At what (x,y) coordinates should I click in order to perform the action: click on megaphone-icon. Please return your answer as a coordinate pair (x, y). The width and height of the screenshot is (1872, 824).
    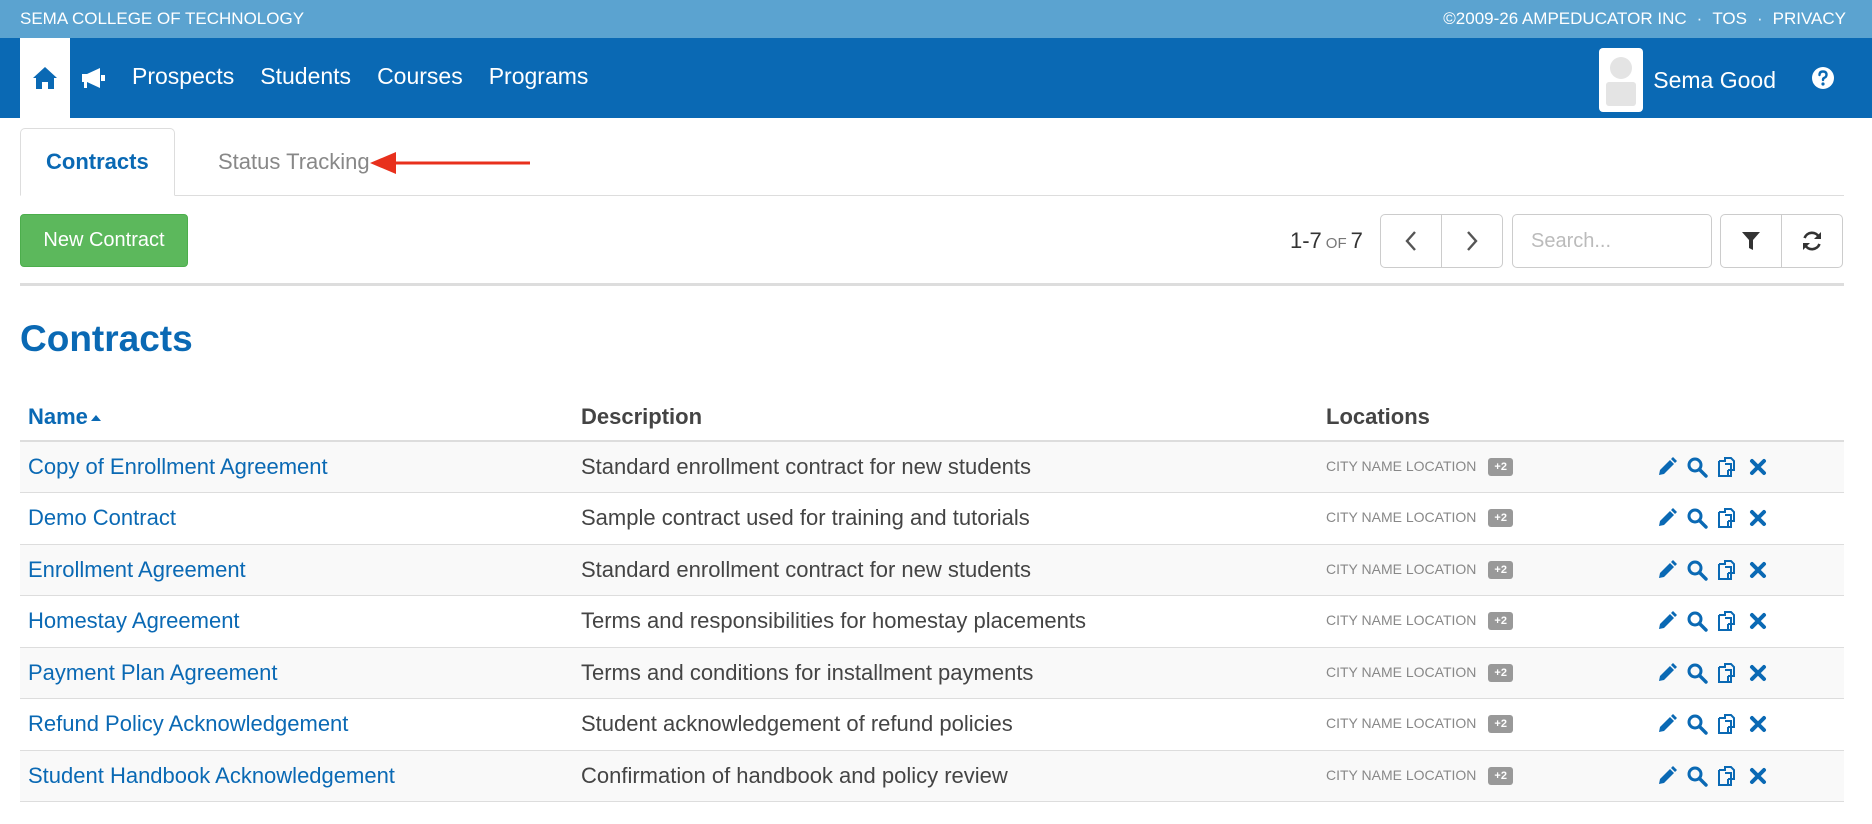
    Looking at the image, I should click on (93, 78).